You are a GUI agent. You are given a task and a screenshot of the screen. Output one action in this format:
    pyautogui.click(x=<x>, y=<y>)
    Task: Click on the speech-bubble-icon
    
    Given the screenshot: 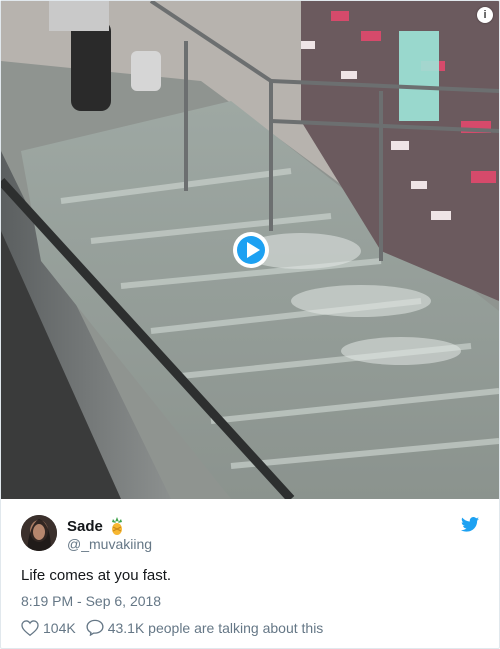 What is the action you would take?
    pyautogui.click(x=95, y=627)
    